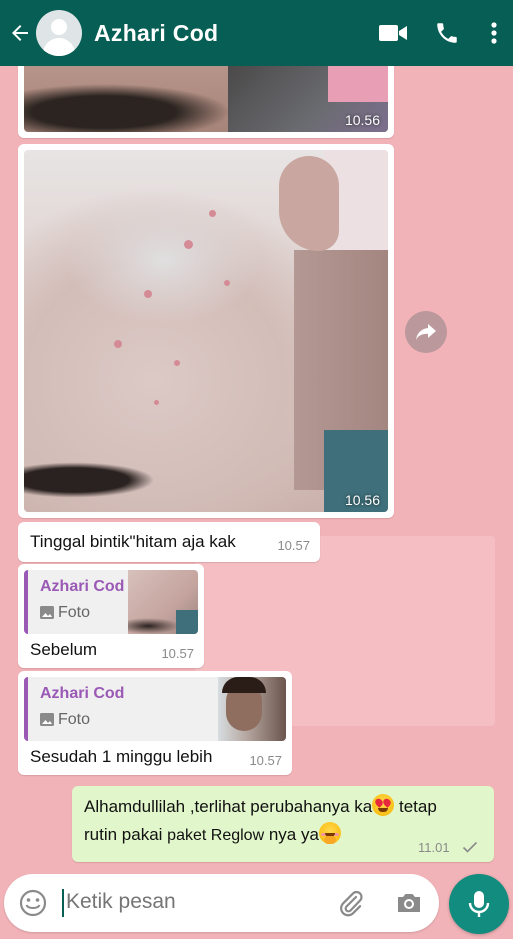 Image resolution: width=513 pixels, height=939 pixels. I want to click on reply-message: Azhari Cod Foto Sebelum 10.57, so click(111, 616).